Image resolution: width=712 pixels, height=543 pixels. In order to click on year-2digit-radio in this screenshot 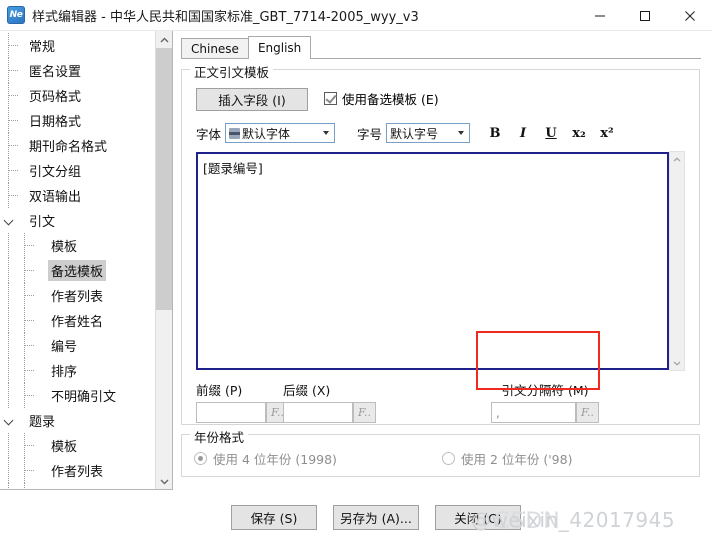, I will do `click(448, 458)`.